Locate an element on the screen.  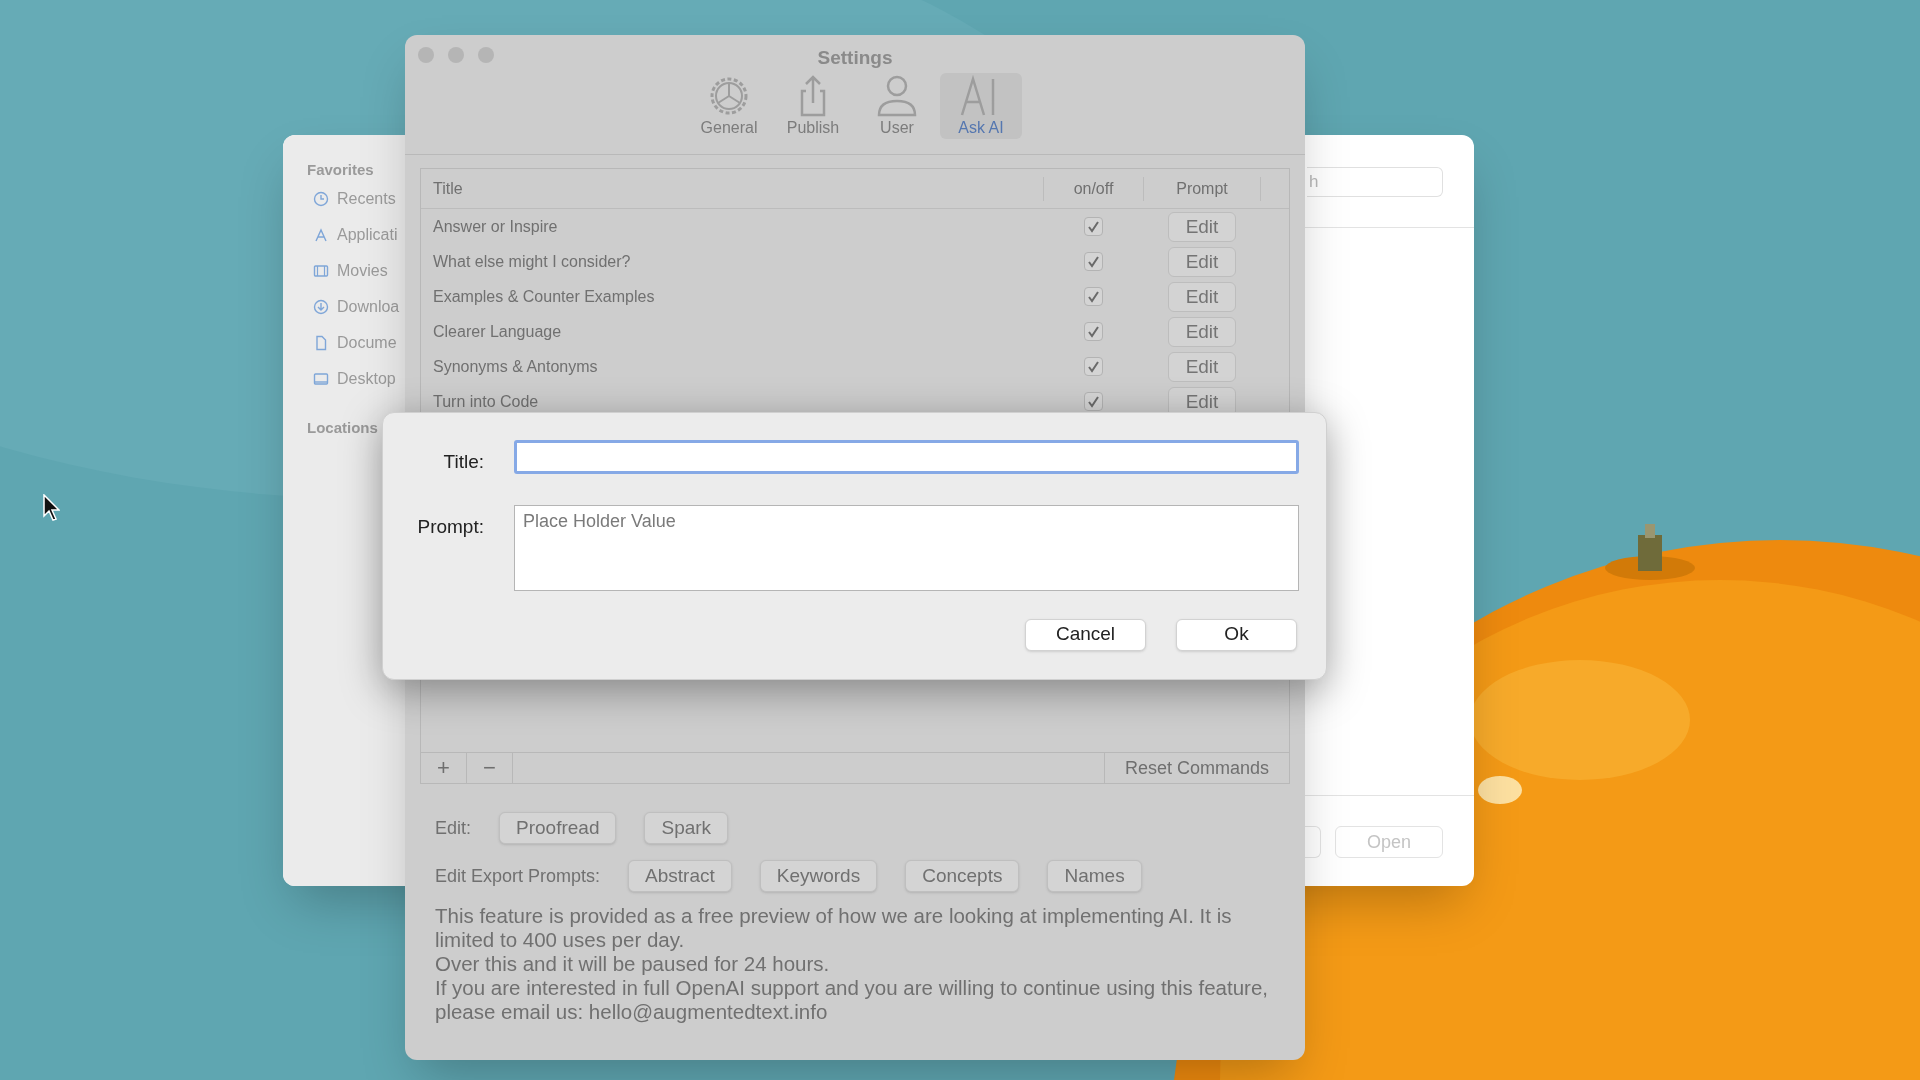
notice-text: This feature is provided as a free preview of how we are looking at implementing AI. It is limited to 400 uses per day. is located at coordinates (834, 928).